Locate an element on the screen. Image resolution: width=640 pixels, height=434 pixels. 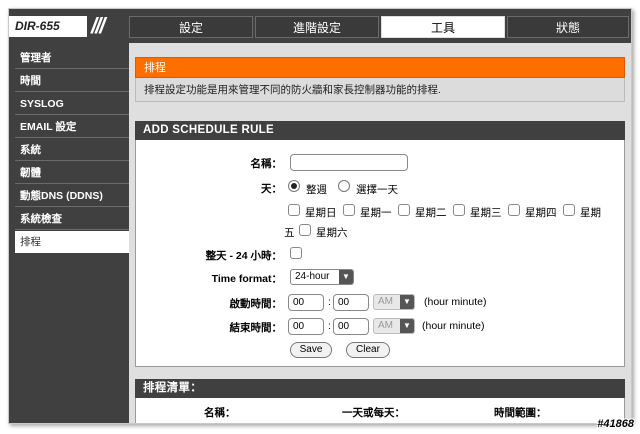
tab-setup: 設定 is located at coordinates (191, 27).